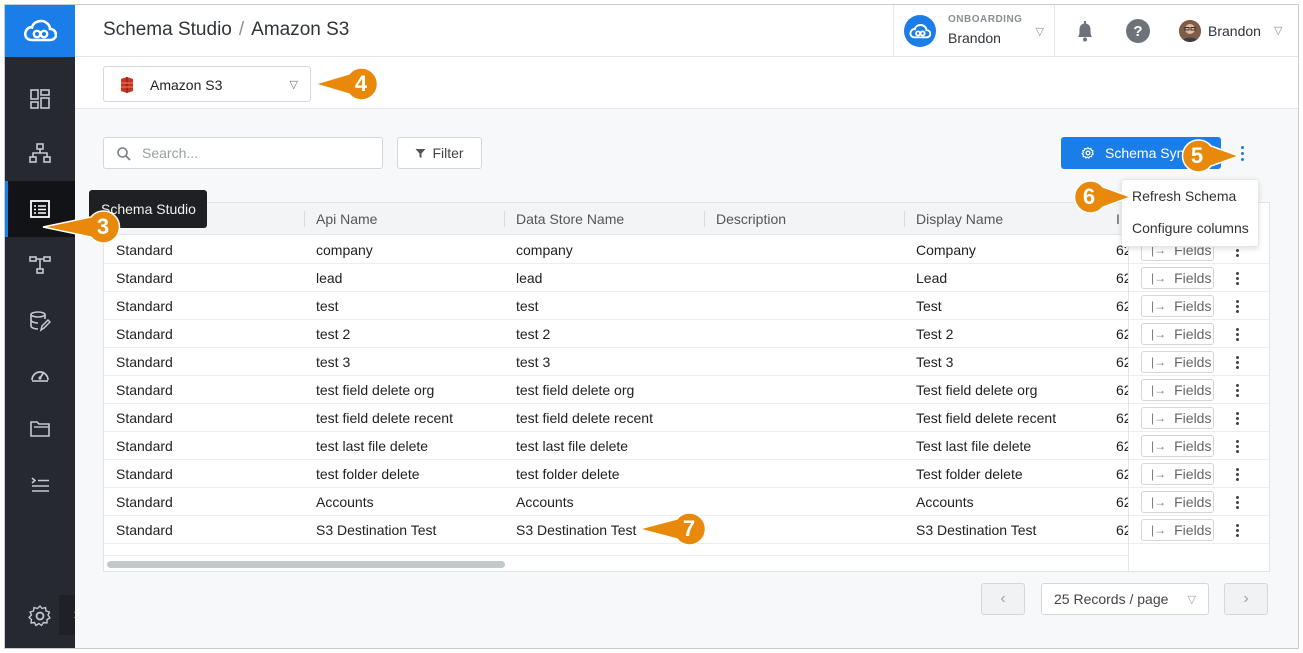 This screenshot has height=653, width=1303. What do you see at coordinates (1190, 31) in the screenshot?
I see `avatar` at bounding box center [1190, 31].